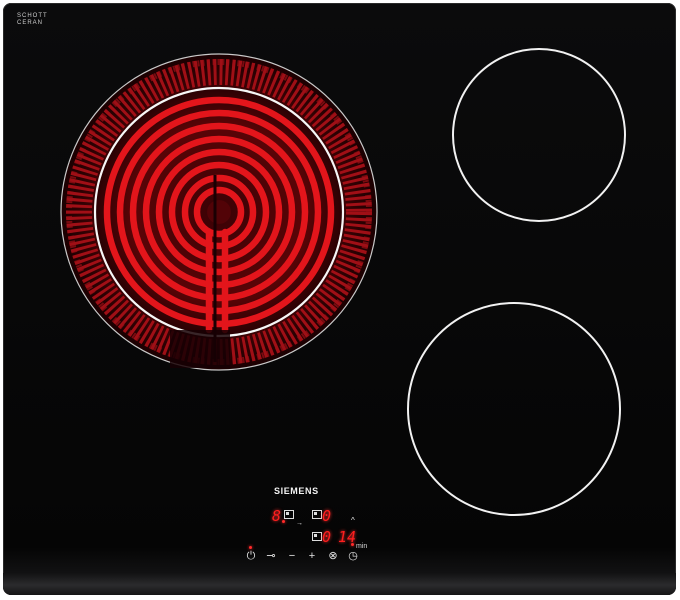 This screenshot has width=680, height=600. I want to click on power-level-digit: 8, so click(277, 516).